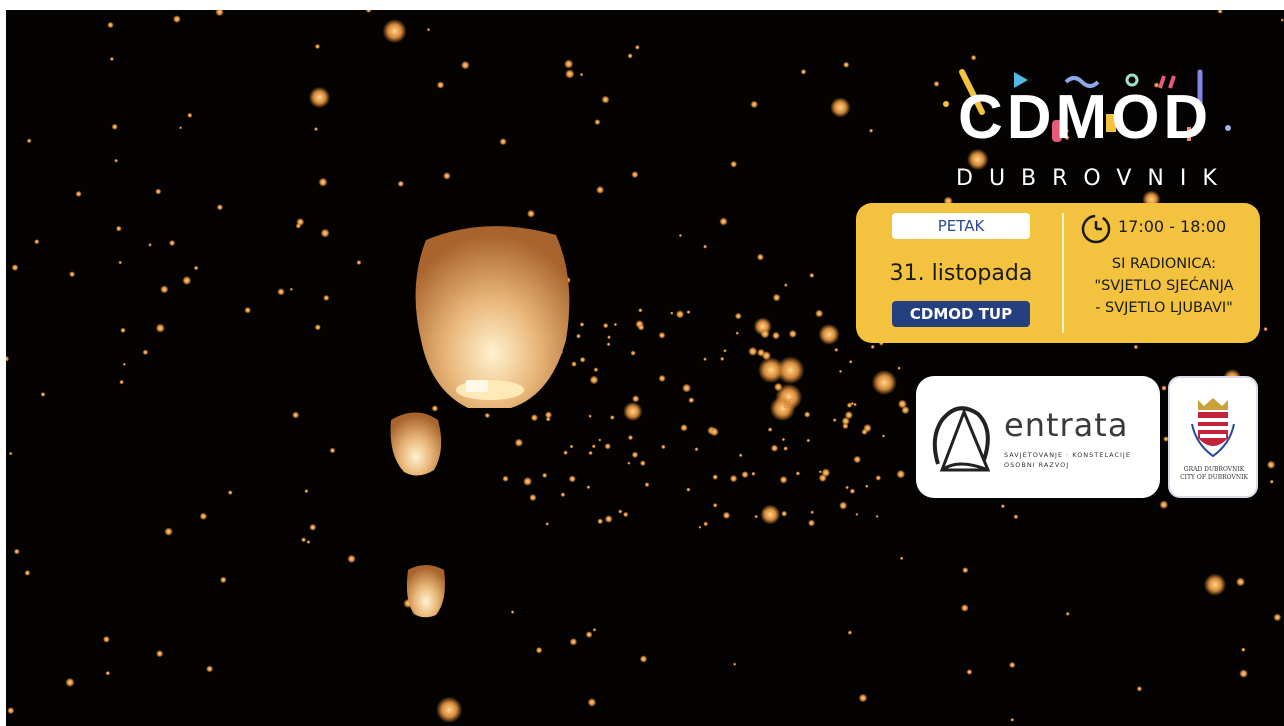  I want to click on dubrovnik-coat-of-arms-icon, so click(1213, 428).